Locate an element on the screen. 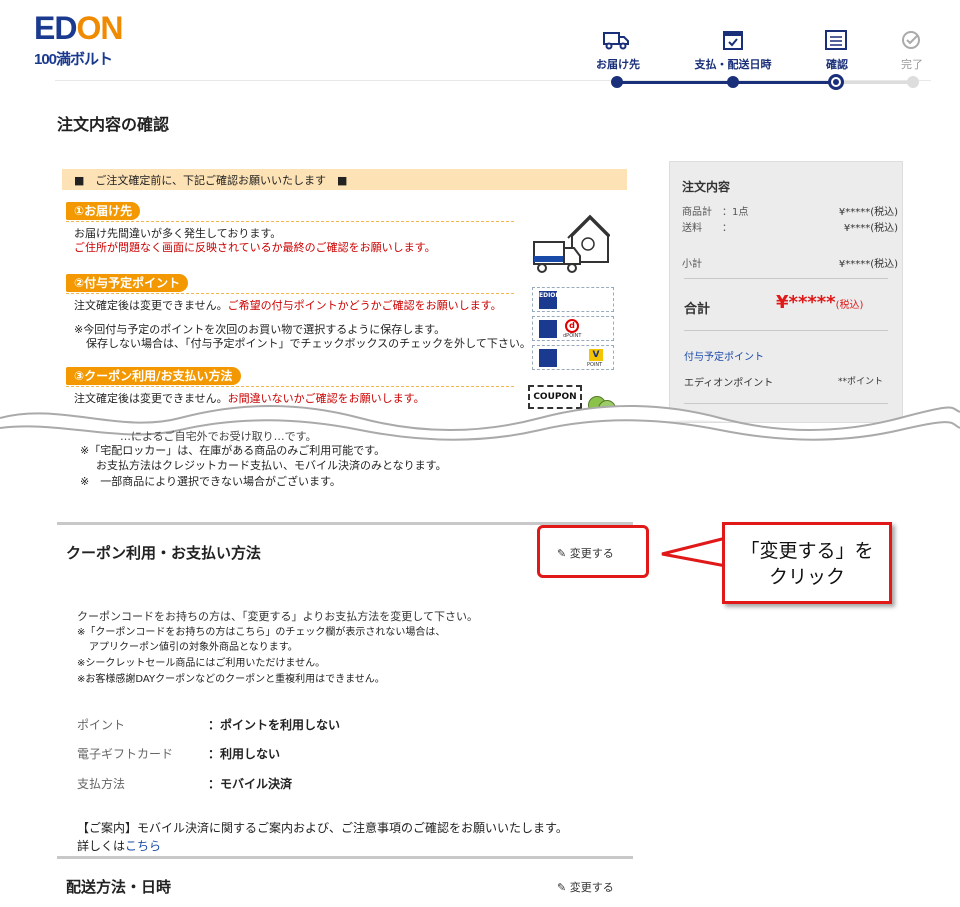 The height and width of the screenshot is (907, 960). notice-text: ※今回付与予定のポイントを次回のお買い物で選択するように保存します。 is located at coordinates (260, 329).